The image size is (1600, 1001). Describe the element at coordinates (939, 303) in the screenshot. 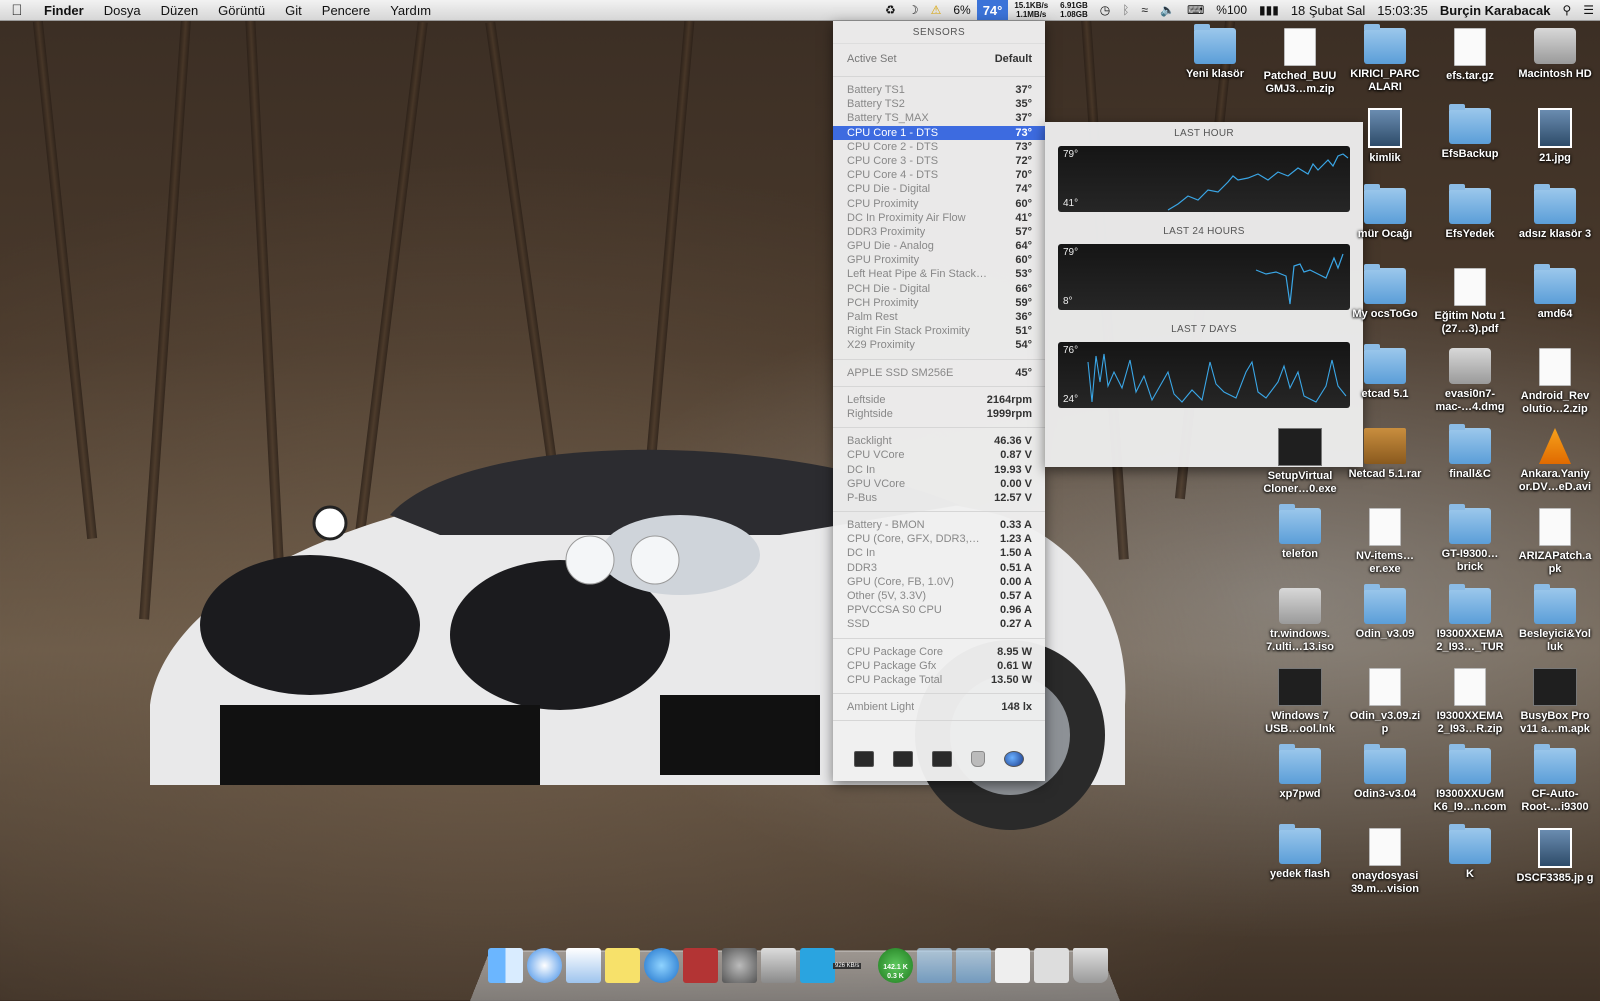

I see `sensor-row: PCH Proximity 59°` at that location.